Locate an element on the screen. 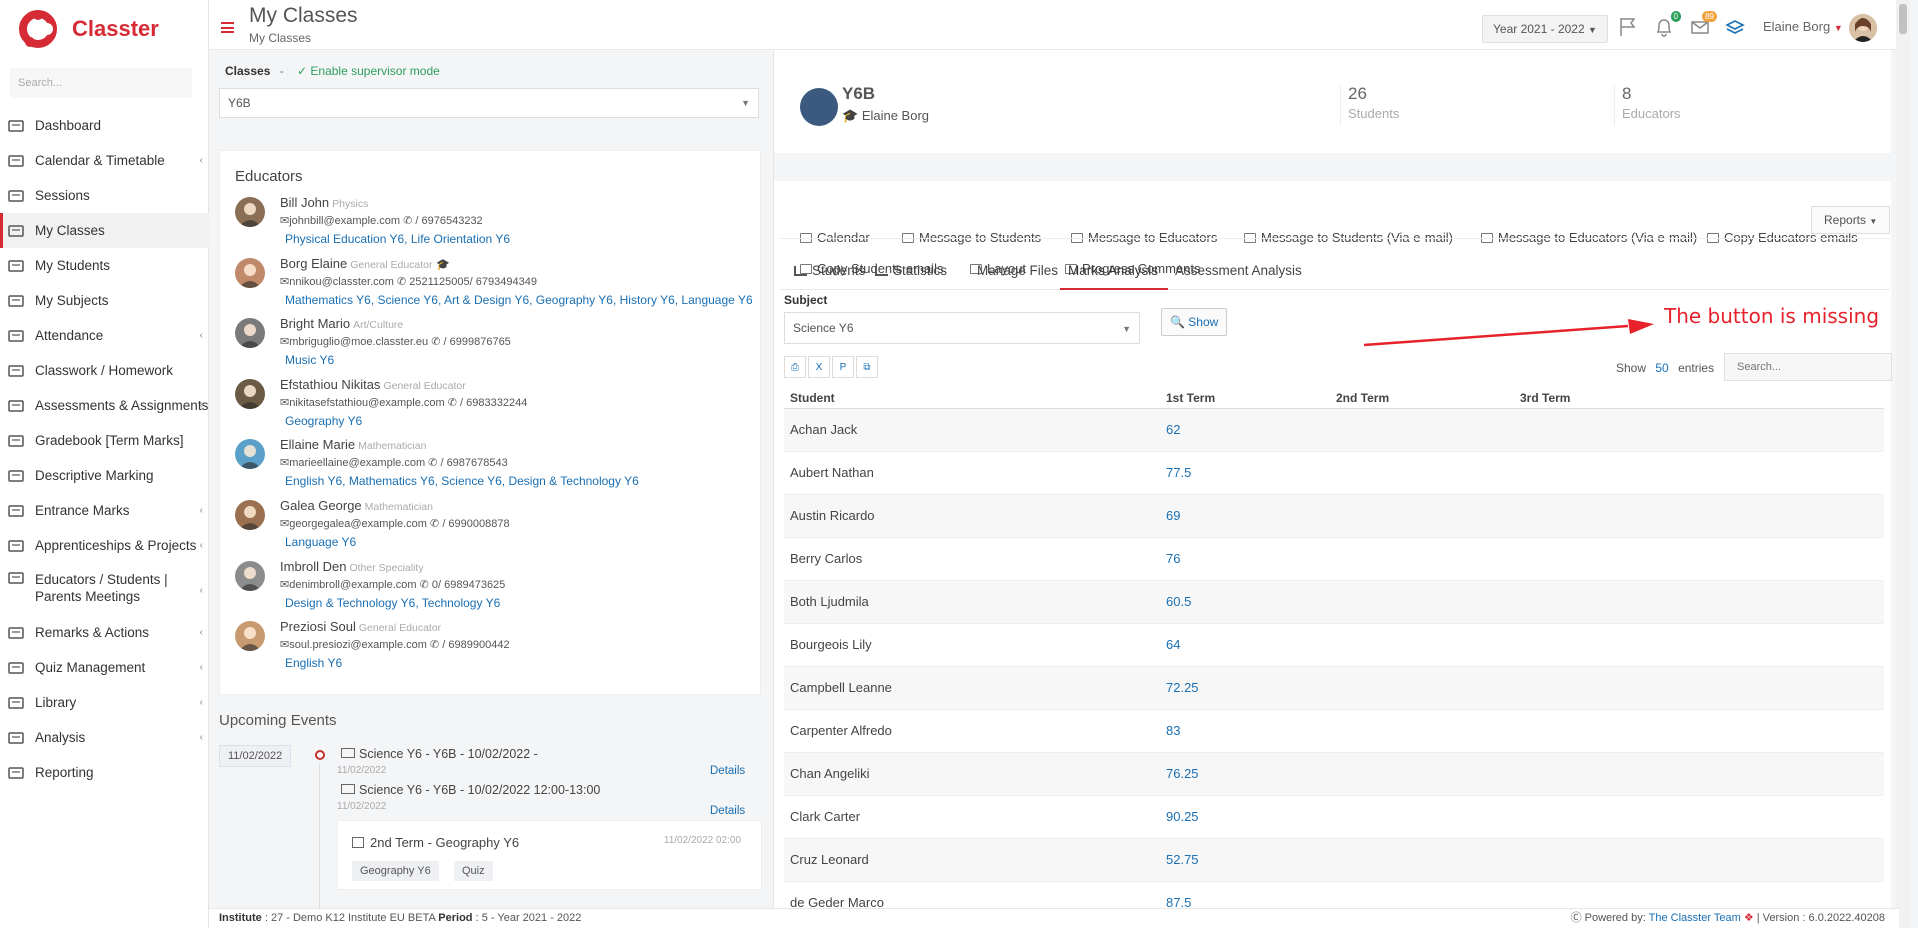  scrollbar-thumb is located at coordinates (1903, 19).